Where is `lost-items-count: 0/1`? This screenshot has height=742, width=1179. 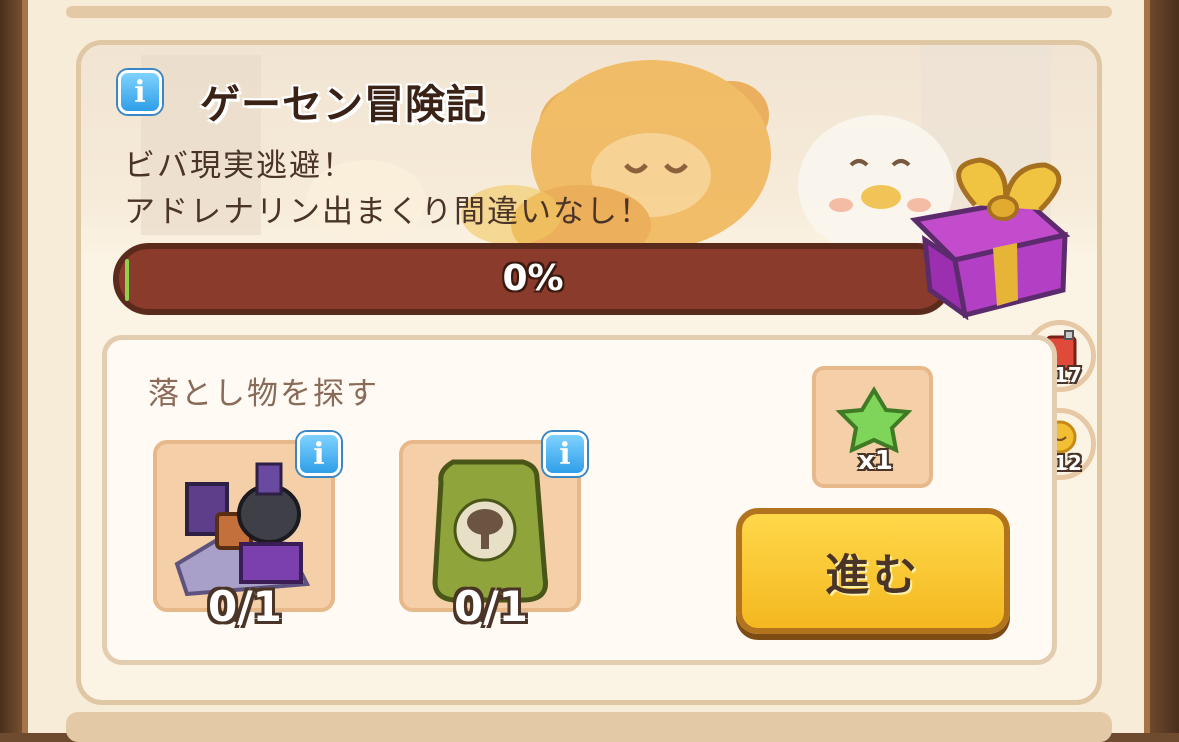 lost-items-count: 0/1 is located at coordinates (245, 606).